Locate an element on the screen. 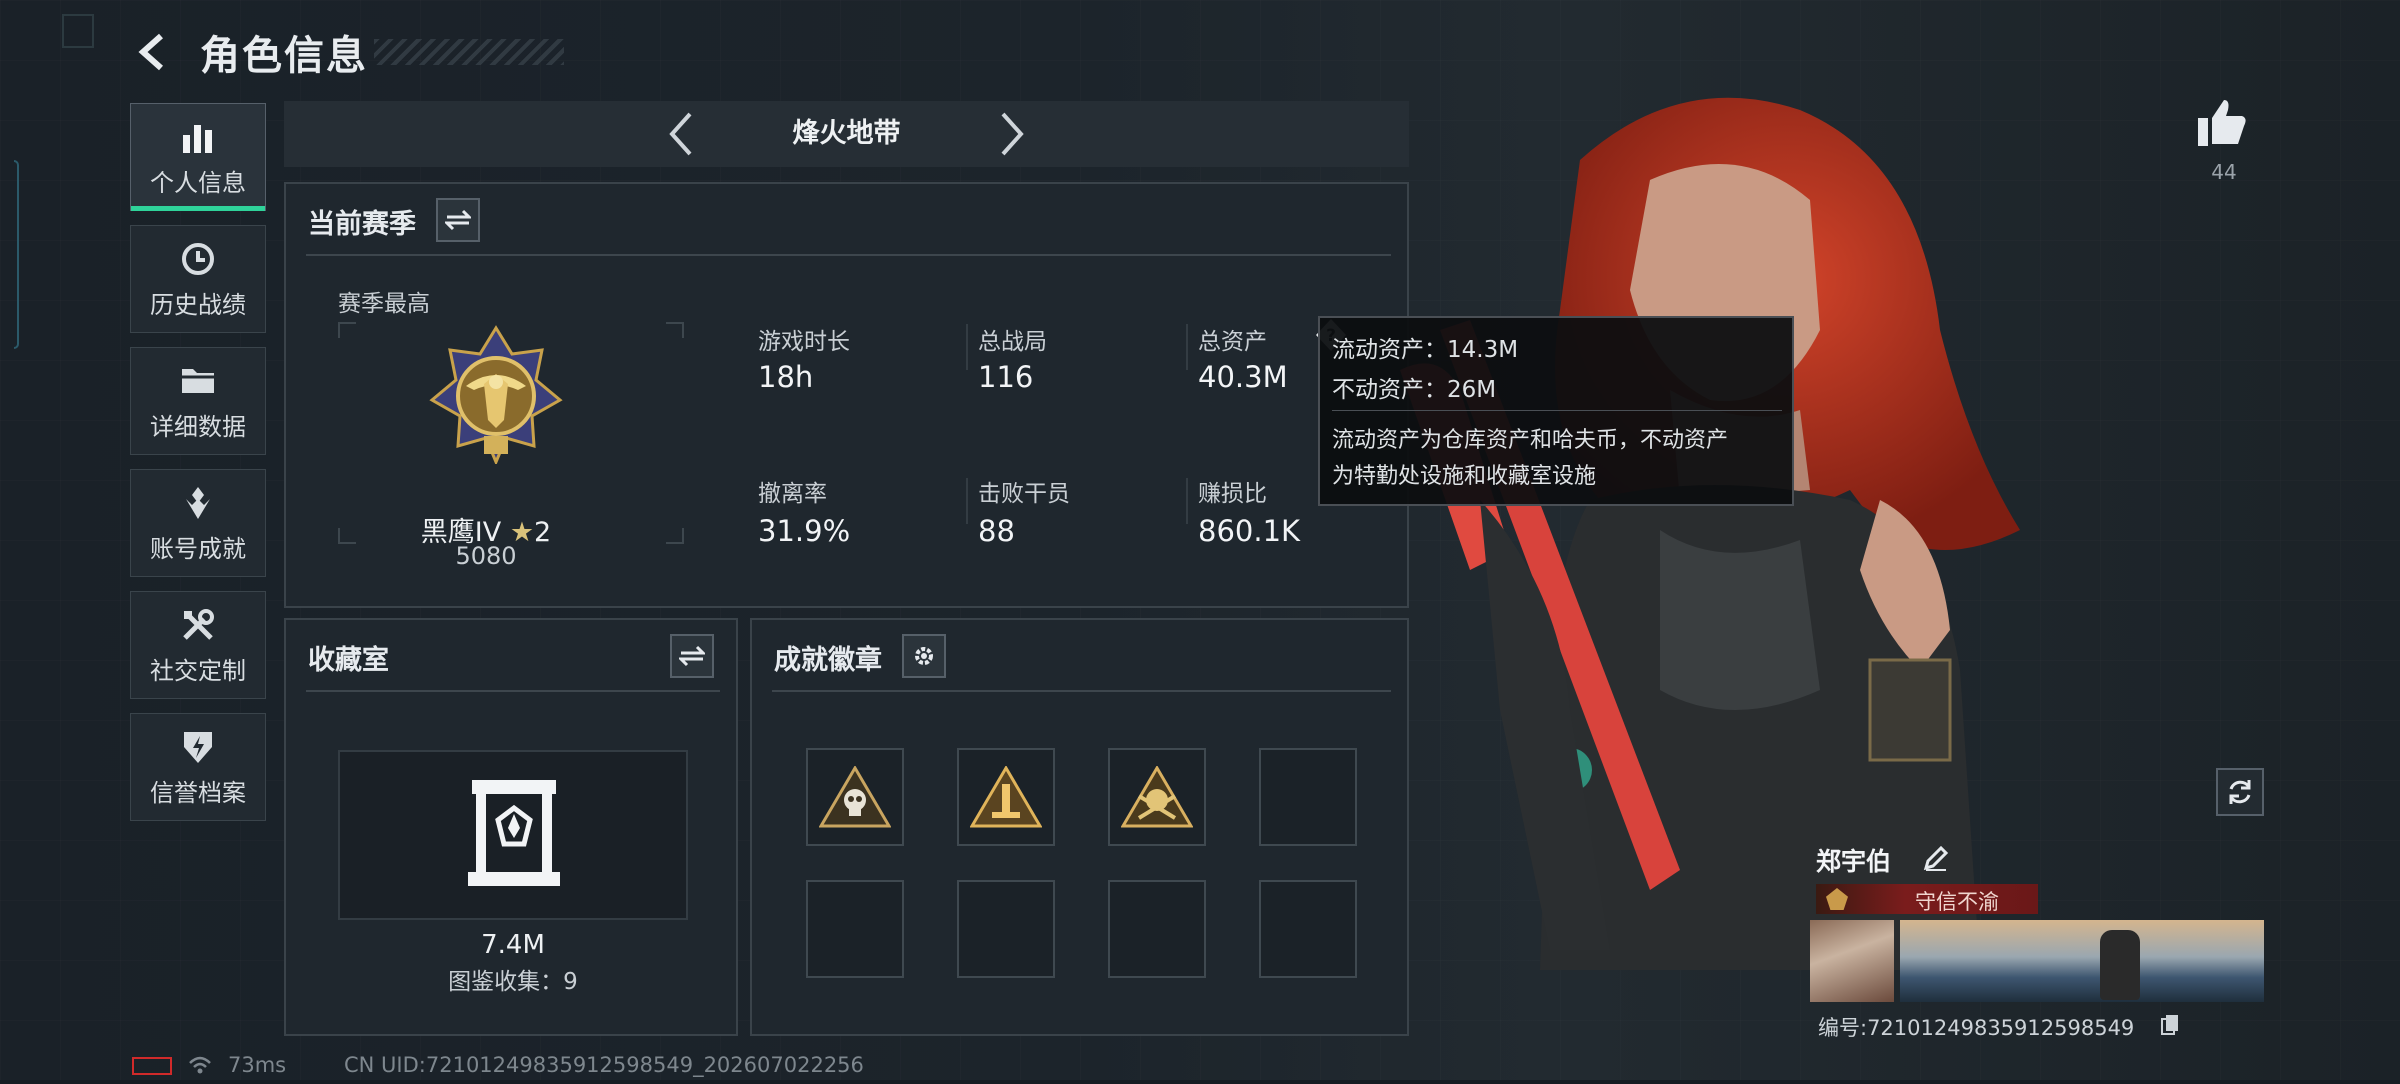 This screenshot has height=1084, width=2400. skull-triangle-badge-icon is located at coordinates (1157, 797).